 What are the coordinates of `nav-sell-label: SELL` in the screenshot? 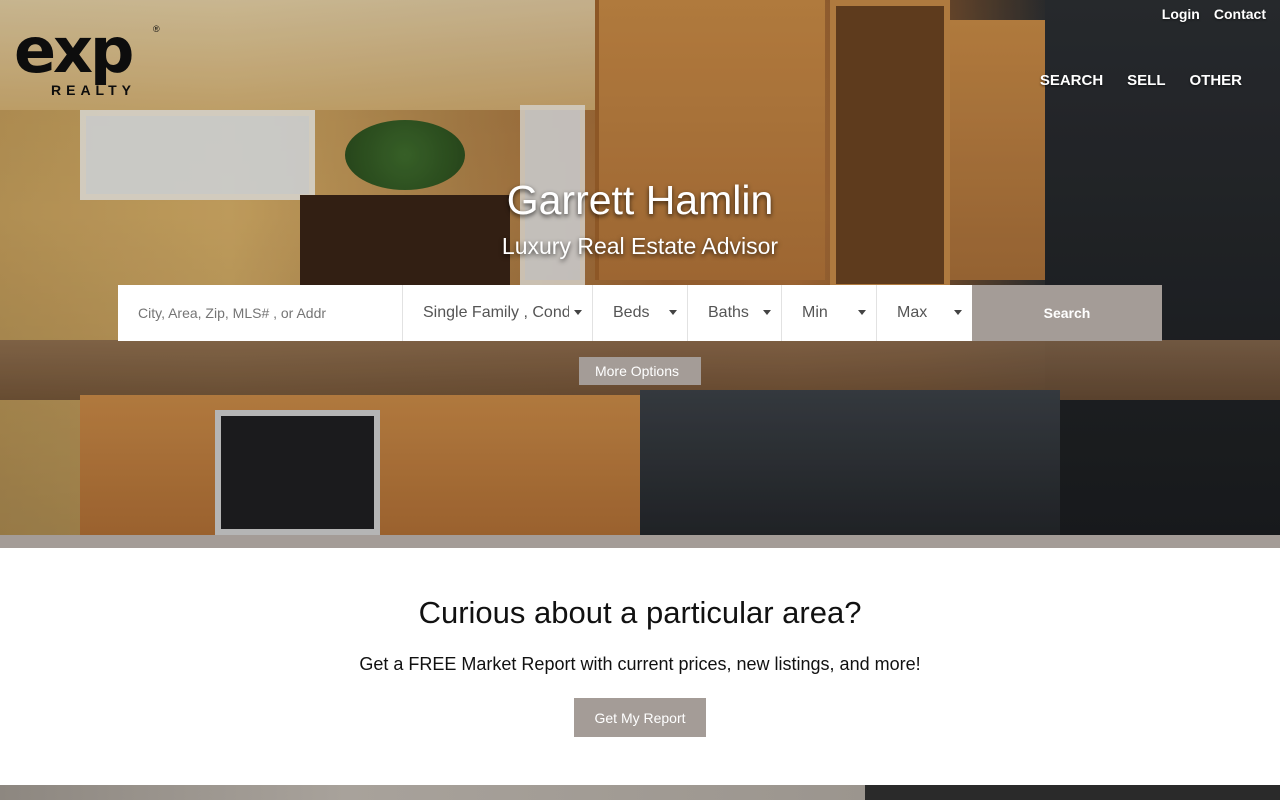 It's located at (1146, 80).